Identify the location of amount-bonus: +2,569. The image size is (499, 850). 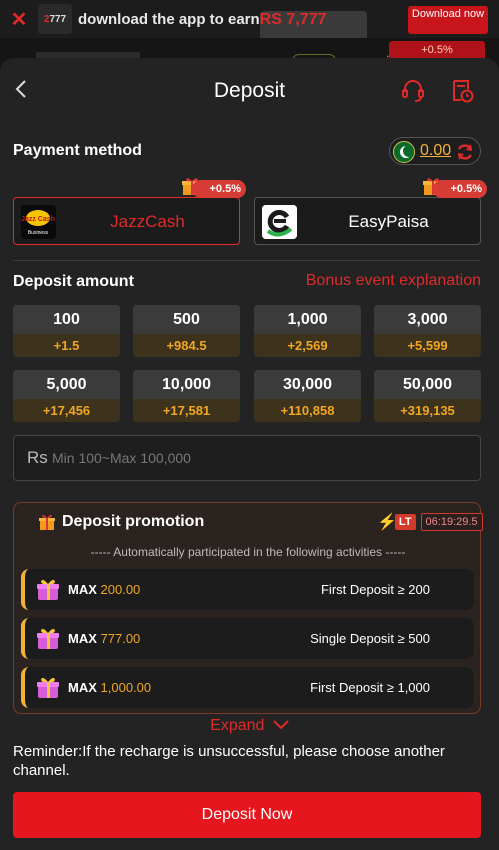
(307, 345).